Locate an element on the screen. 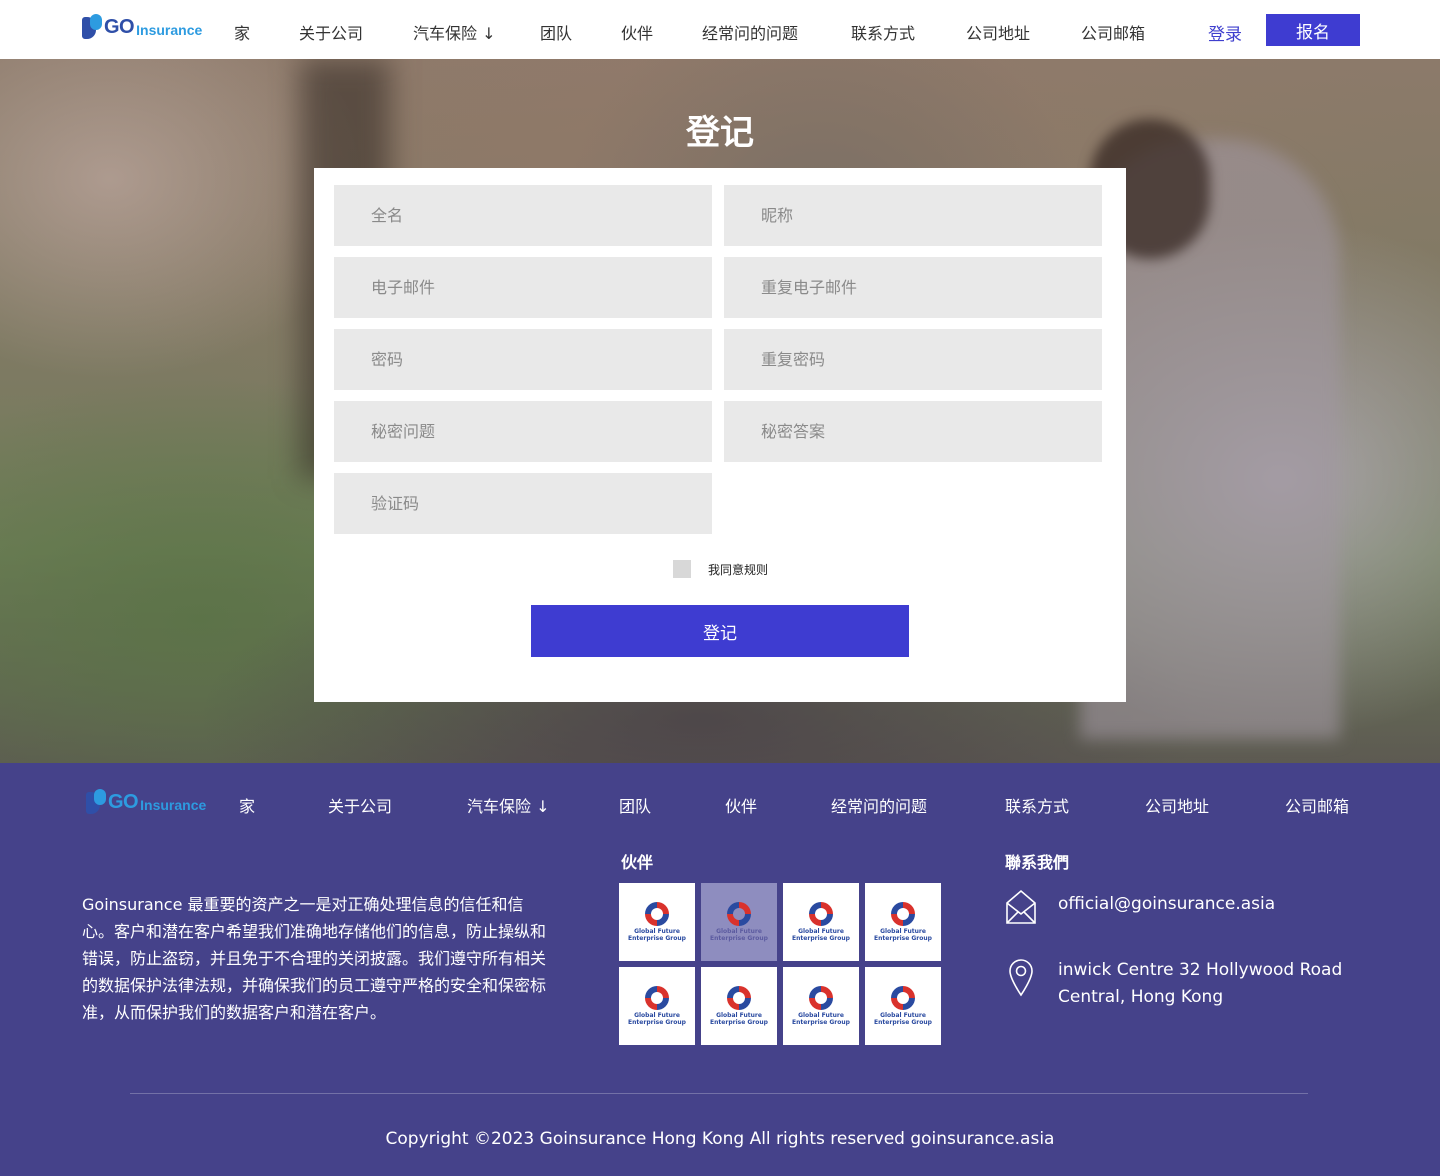  nickname-input is located at coordinates (913, 215).